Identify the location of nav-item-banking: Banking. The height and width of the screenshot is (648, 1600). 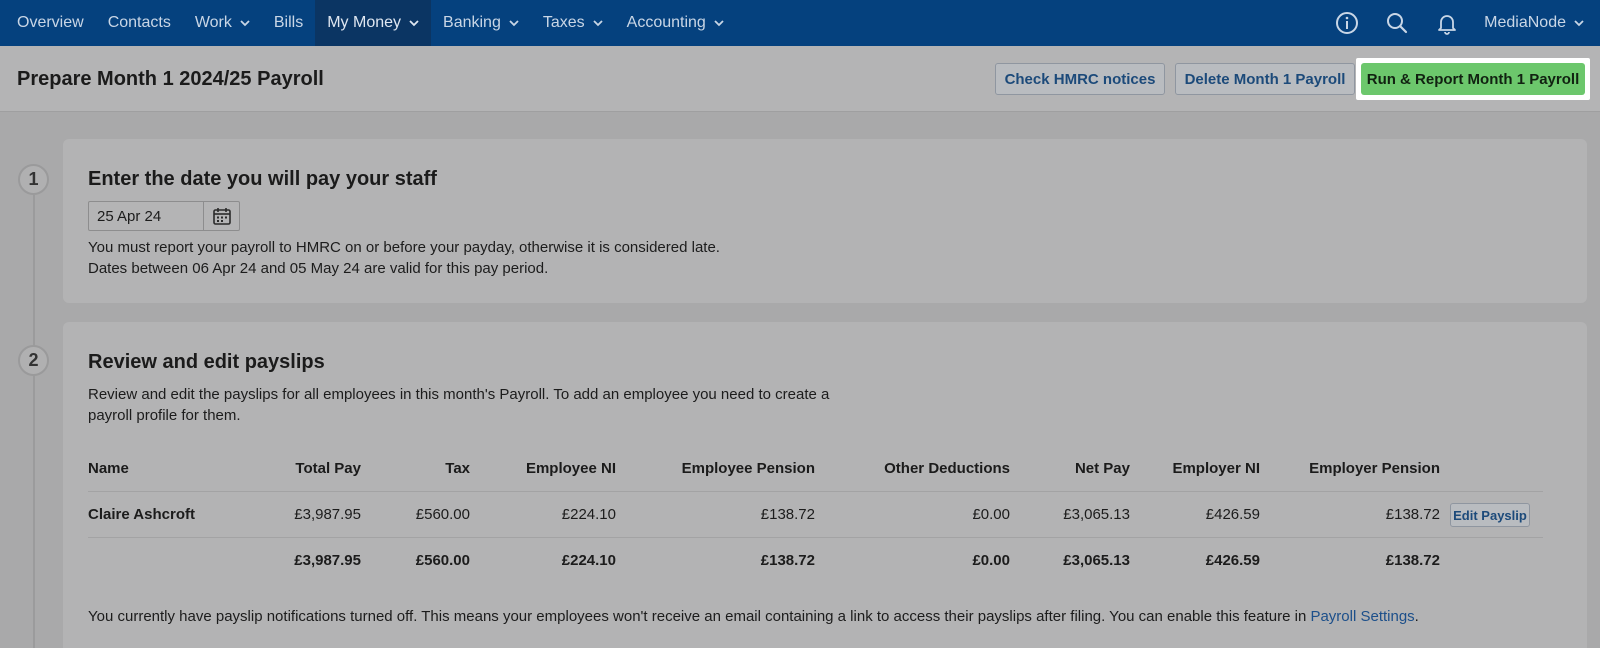
(481, 23).